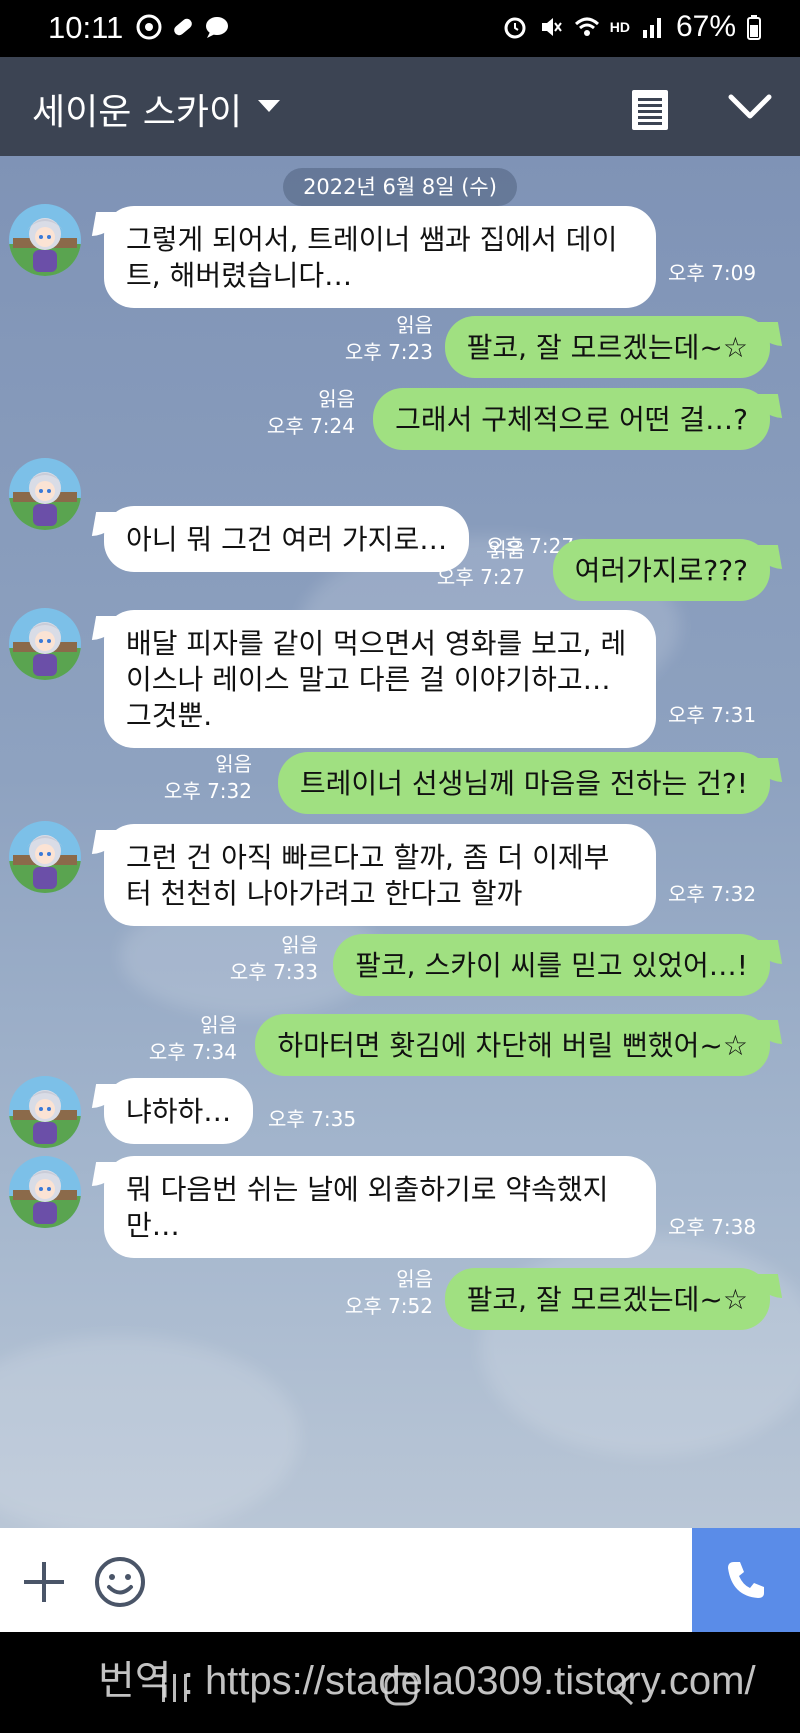  What do you see at coordinates (86, 27) in the screenshot?
I see `status-time: 10:11` at bounding box center [86, 27].